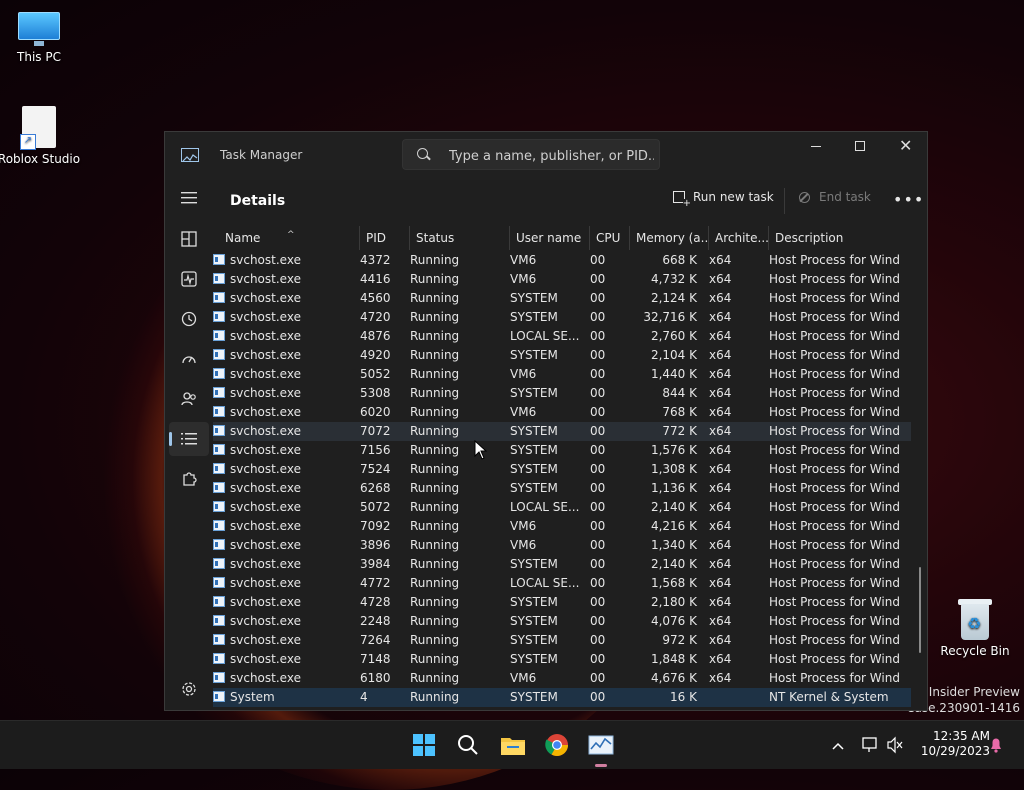 This screenshot has width=1024, height=790. I want to click on cell-name: svchost.exe, so click(283, 564).